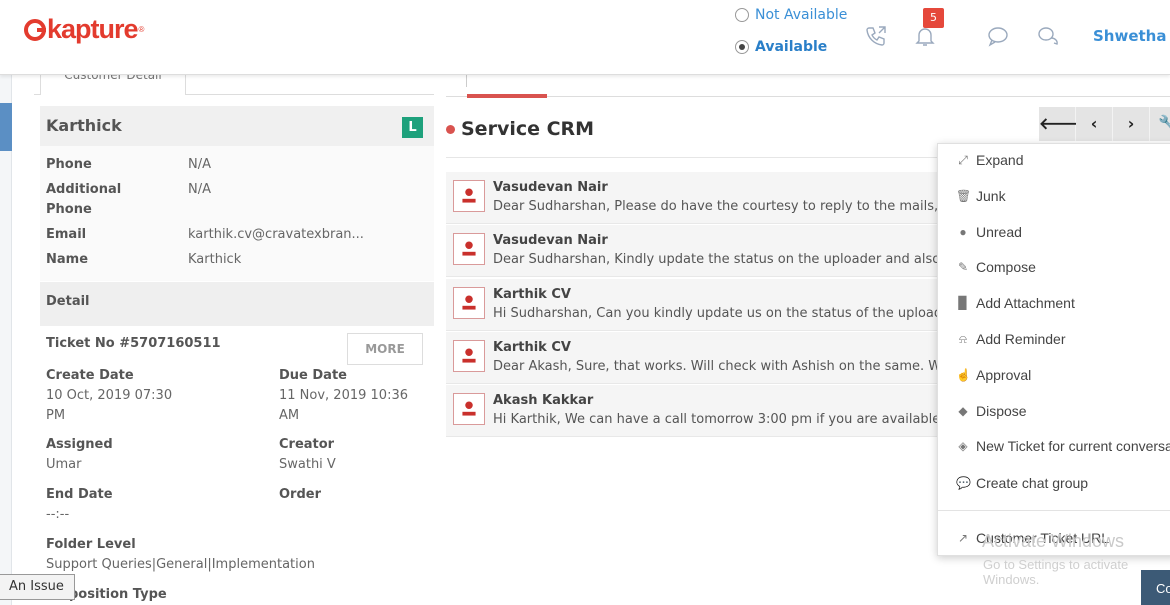 This screenshot has width=1170, height=605. Describe the element at coordinates (343, 405) in the screenshot. I see `due-date-value: 11 Nov, 2019 10:36 AM` at that location.